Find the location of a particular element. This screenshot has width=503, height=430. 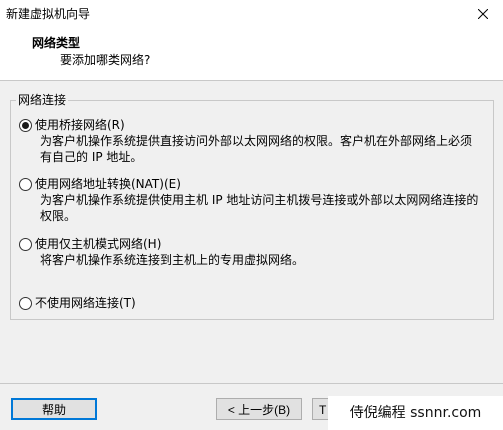

title-bar: 新建虚拟机向导 is located at coordinates (251, 14).